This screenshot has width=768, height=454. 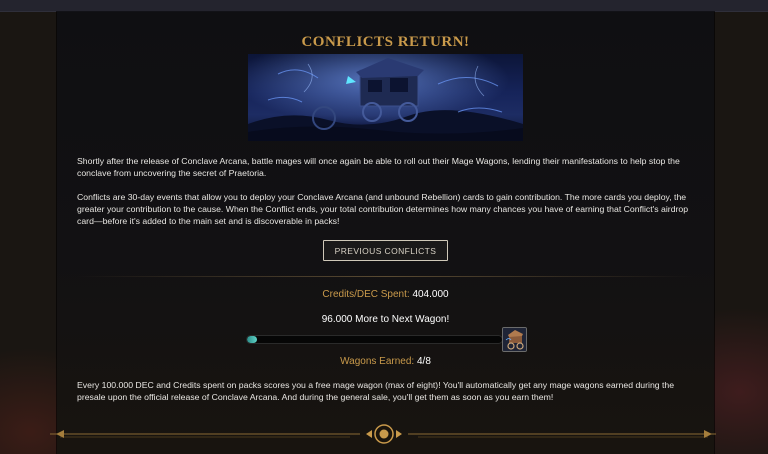 What do you see at coordinates (385, 97) in the screenshot?
I see `mage-wagon-banner-image` at bounding box center [385, 97].